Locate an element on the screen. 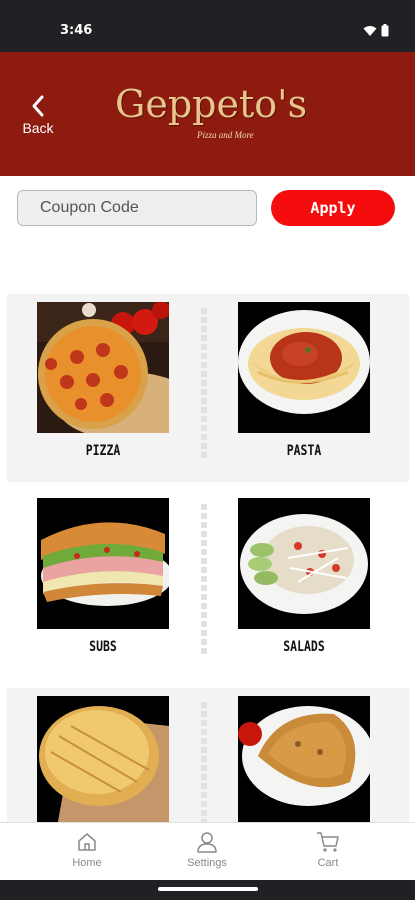  subs-photo is located at coordinates (103, 563).